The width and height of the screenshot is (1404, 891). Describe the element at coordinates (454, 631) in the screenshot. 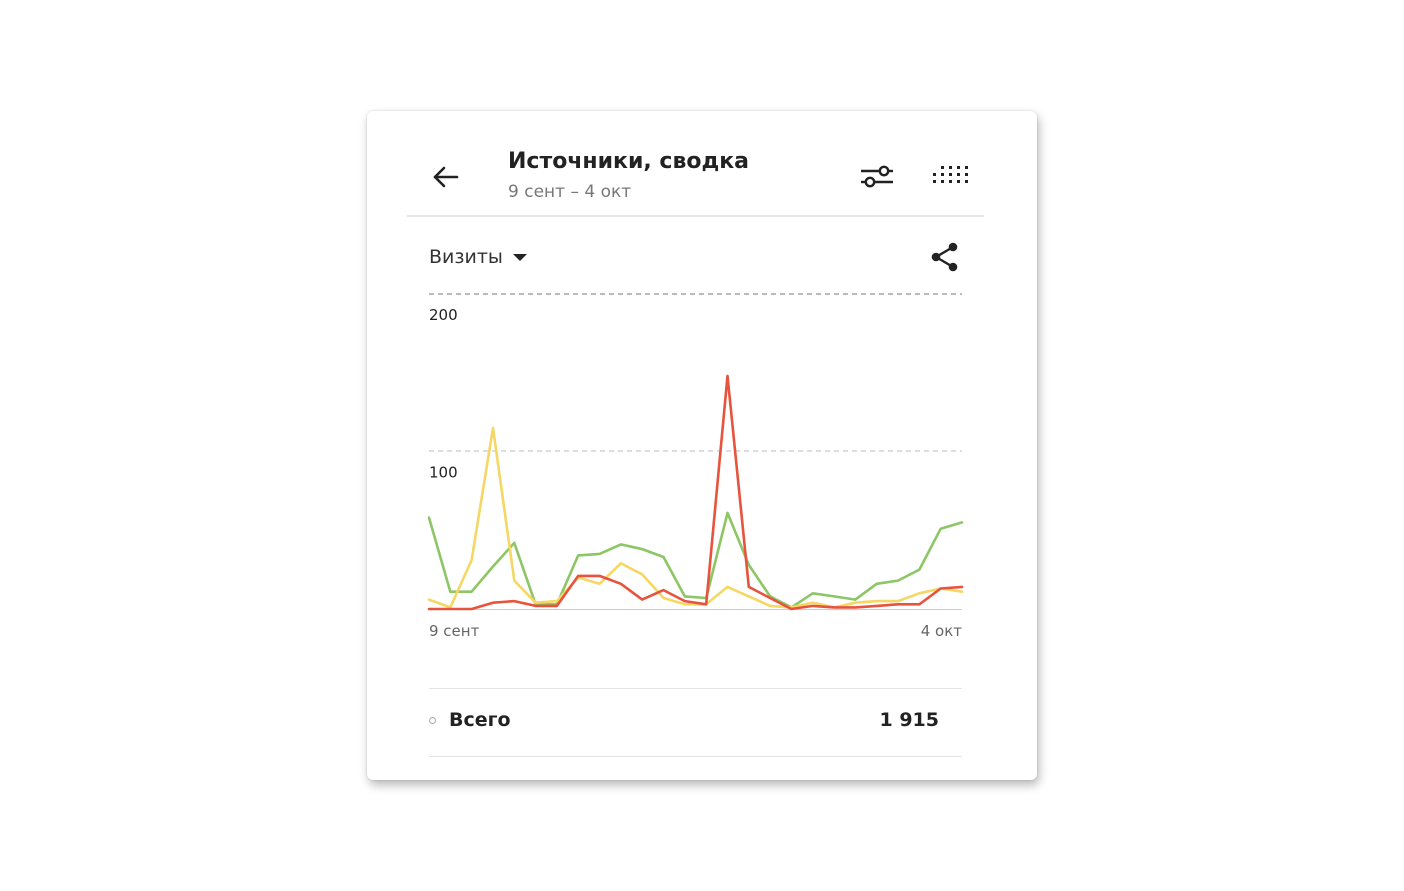

I see `x-tick-label-start: 9 сент` at that location.